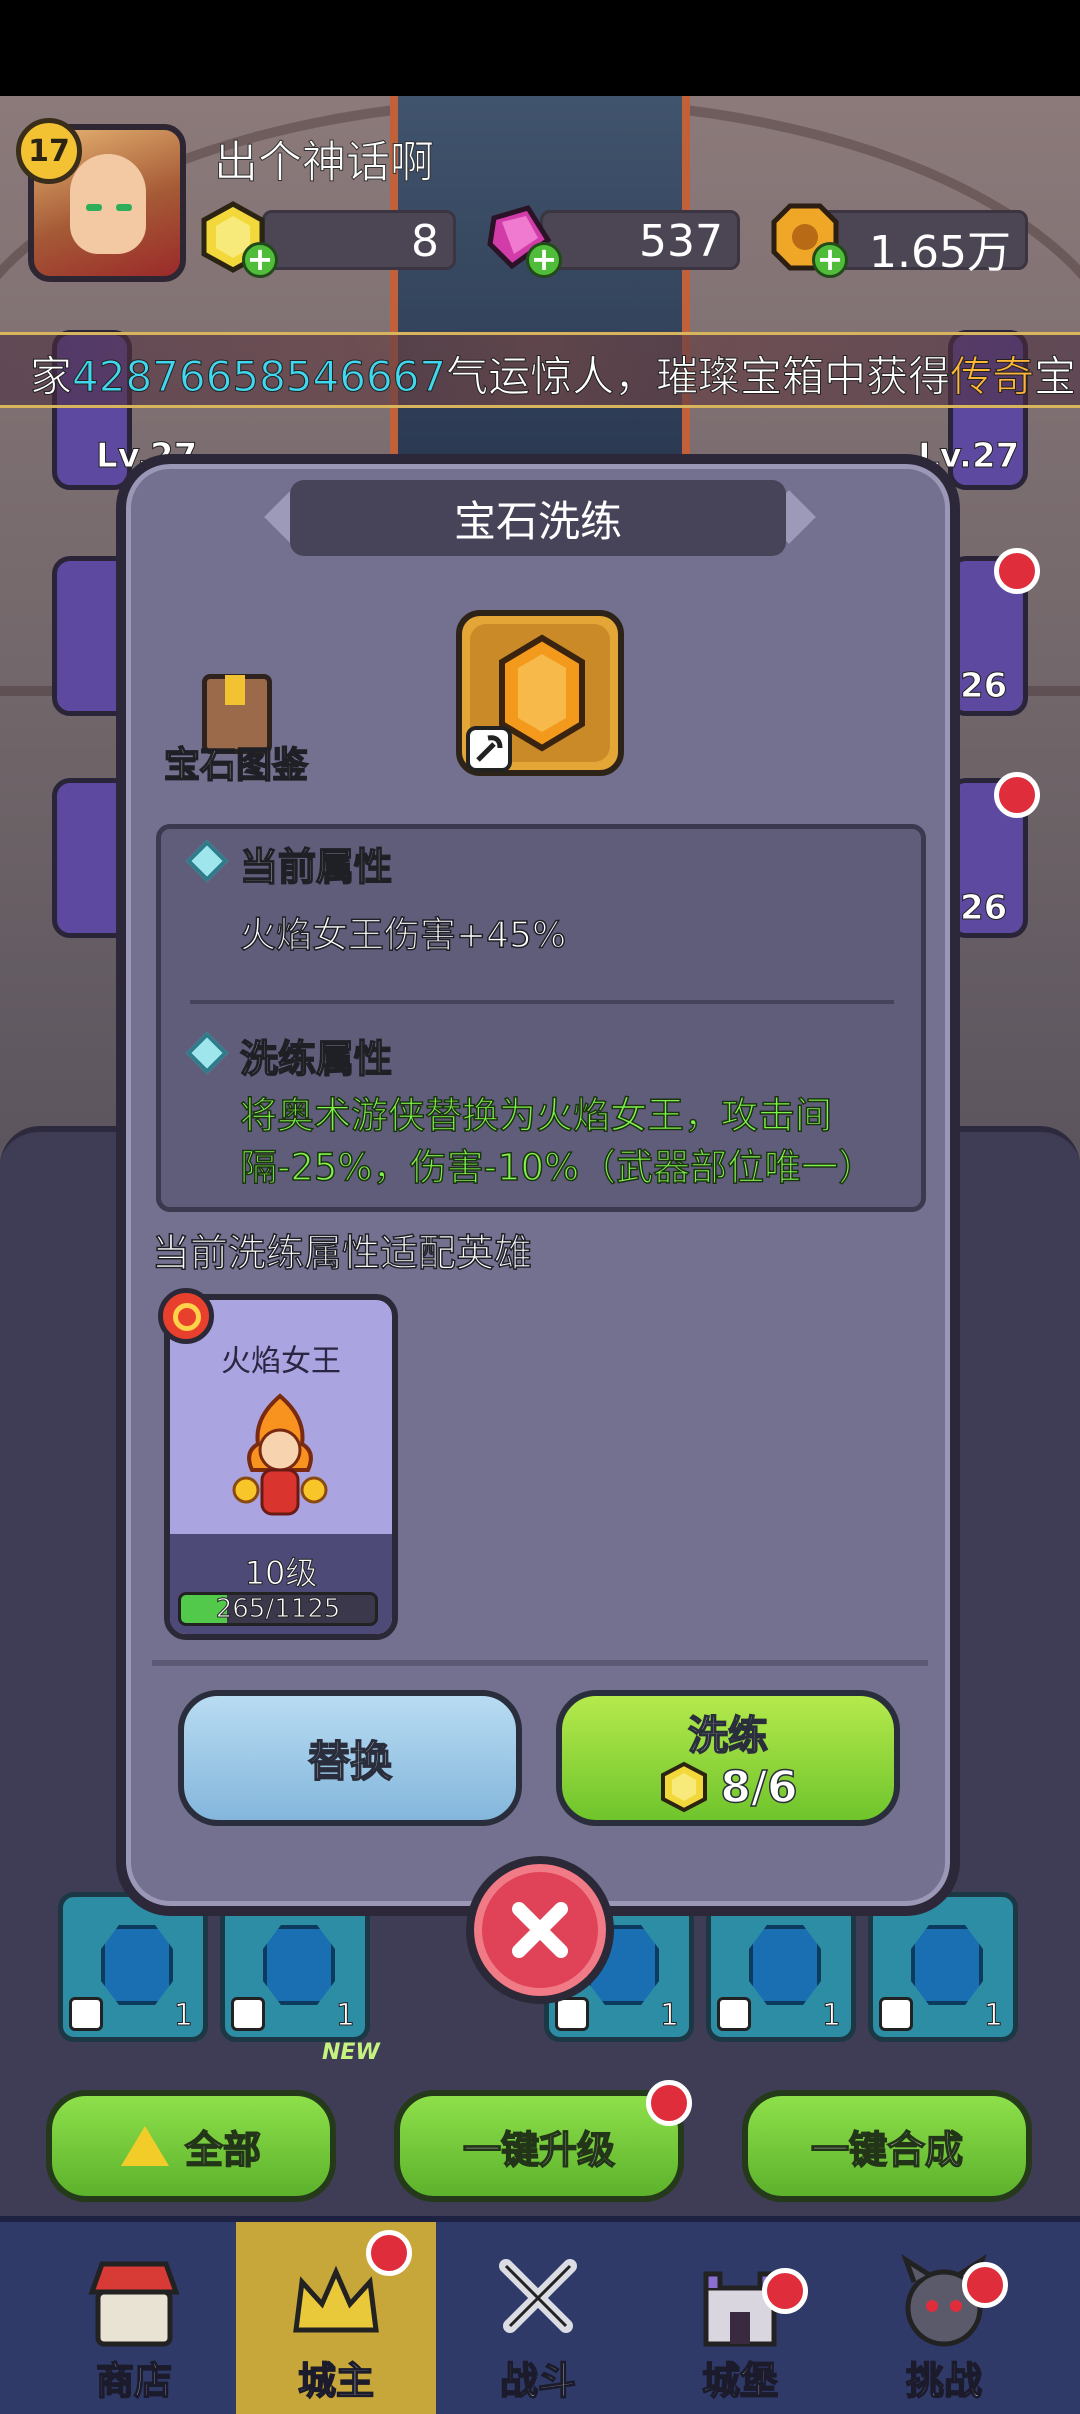 This screenshot has height=2414, width=1080. I want to click on nav-castle: 城堡, so click(740, 2318).